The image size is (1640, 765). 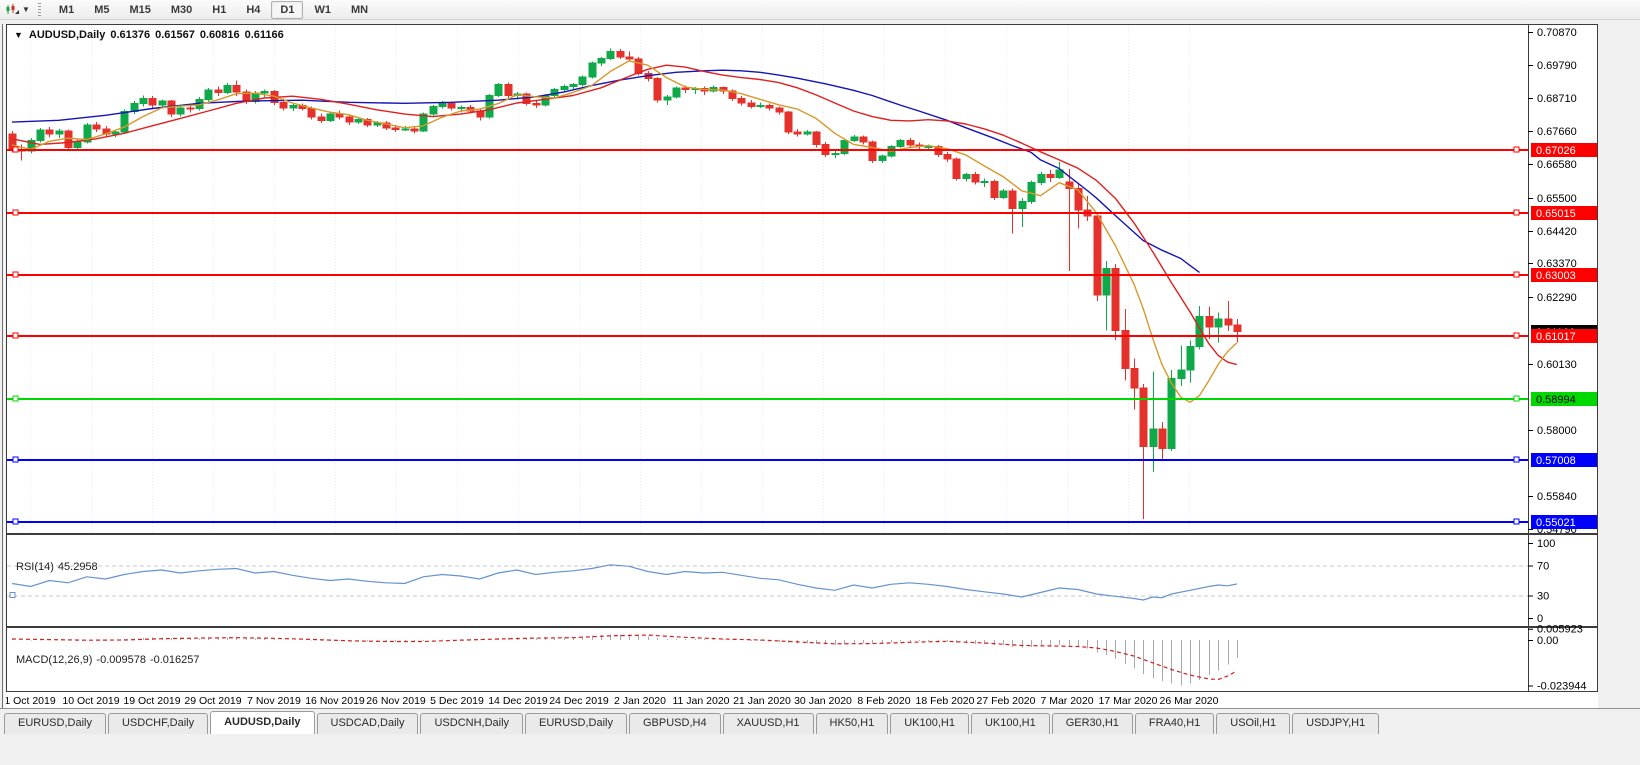 What do you see at coordinates (158, 723) in the screenshot?
I see `chart-tab-usdchf-daily: USDCHF,Daily` at bounding box center [158, 723].